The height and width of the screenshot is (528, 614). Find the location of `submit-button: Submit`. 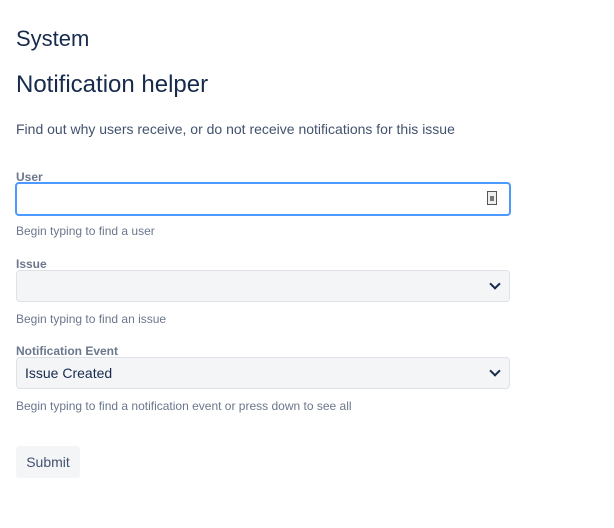

submit-button: Submit is located at coordinates (48, 462).